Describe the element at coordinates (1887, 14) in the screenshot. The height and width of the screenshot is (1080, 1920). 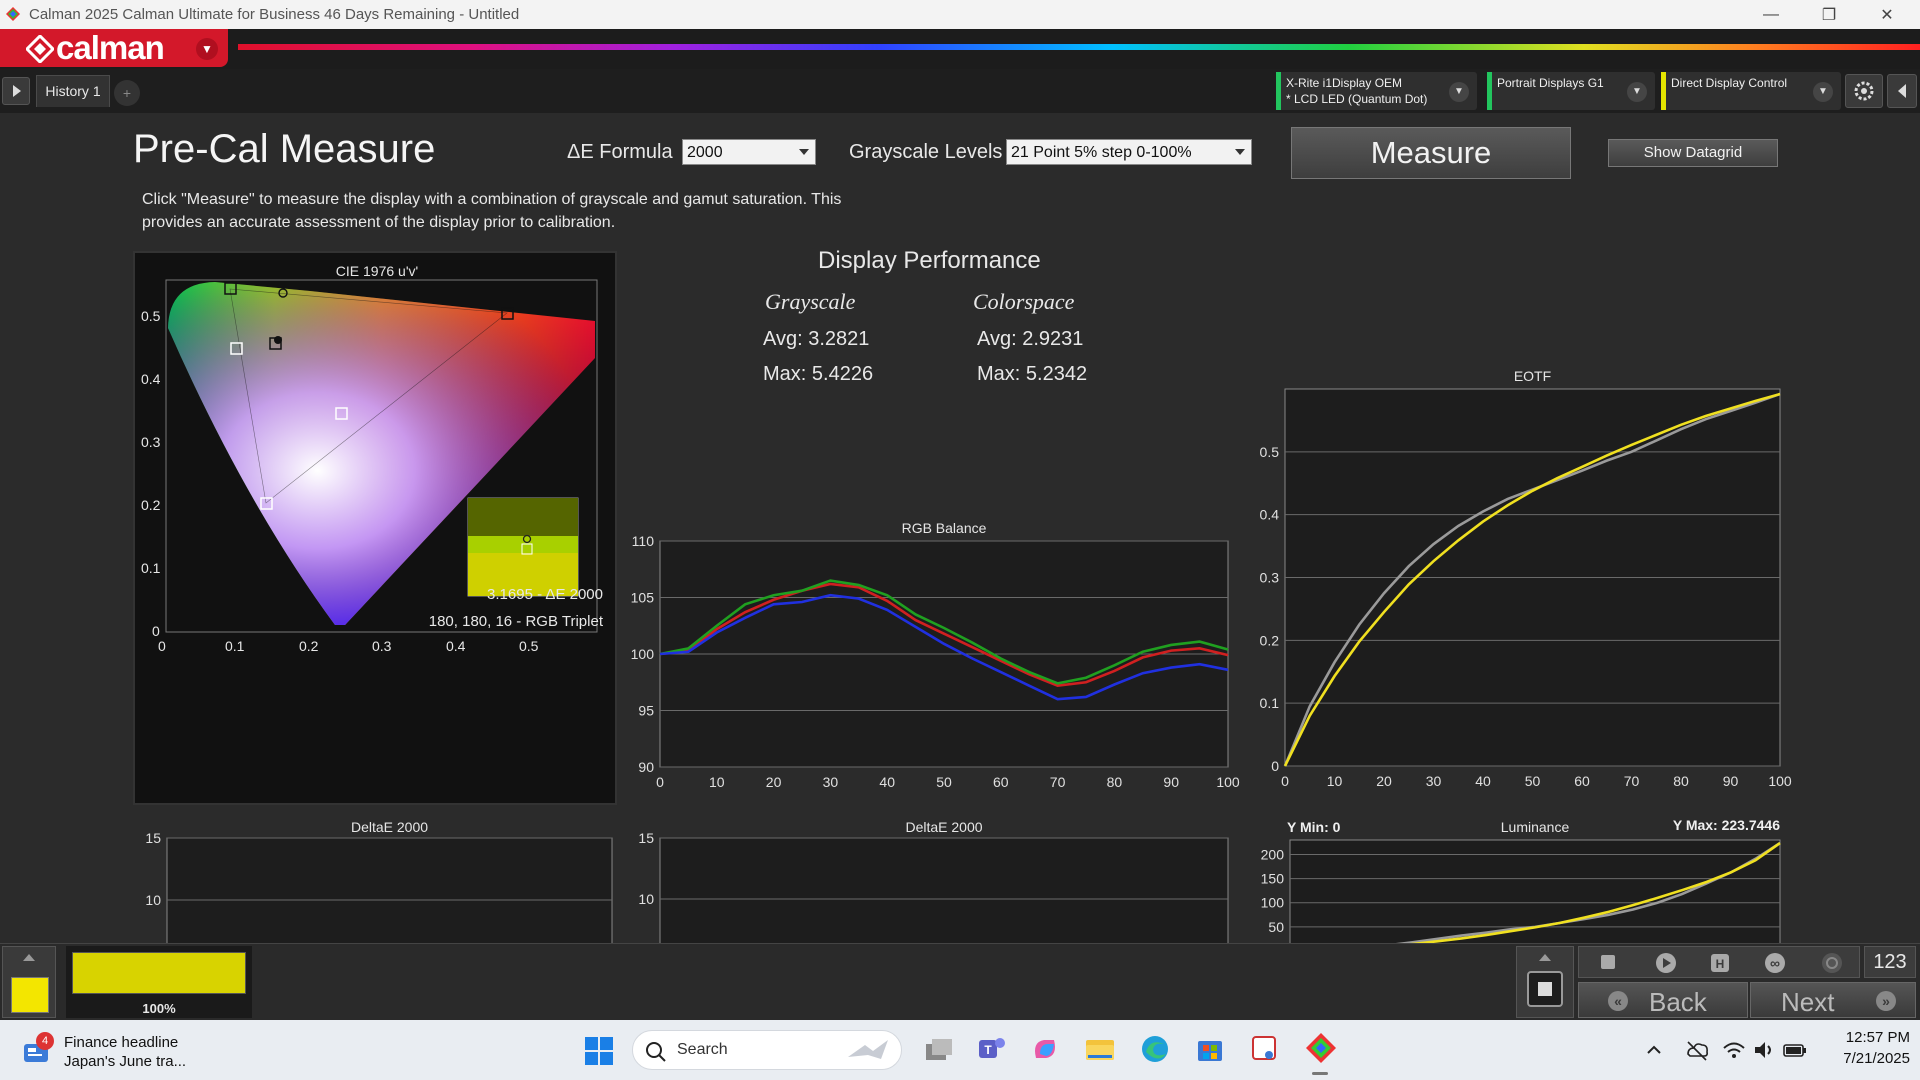
I see `close-button: ✕` at that location.